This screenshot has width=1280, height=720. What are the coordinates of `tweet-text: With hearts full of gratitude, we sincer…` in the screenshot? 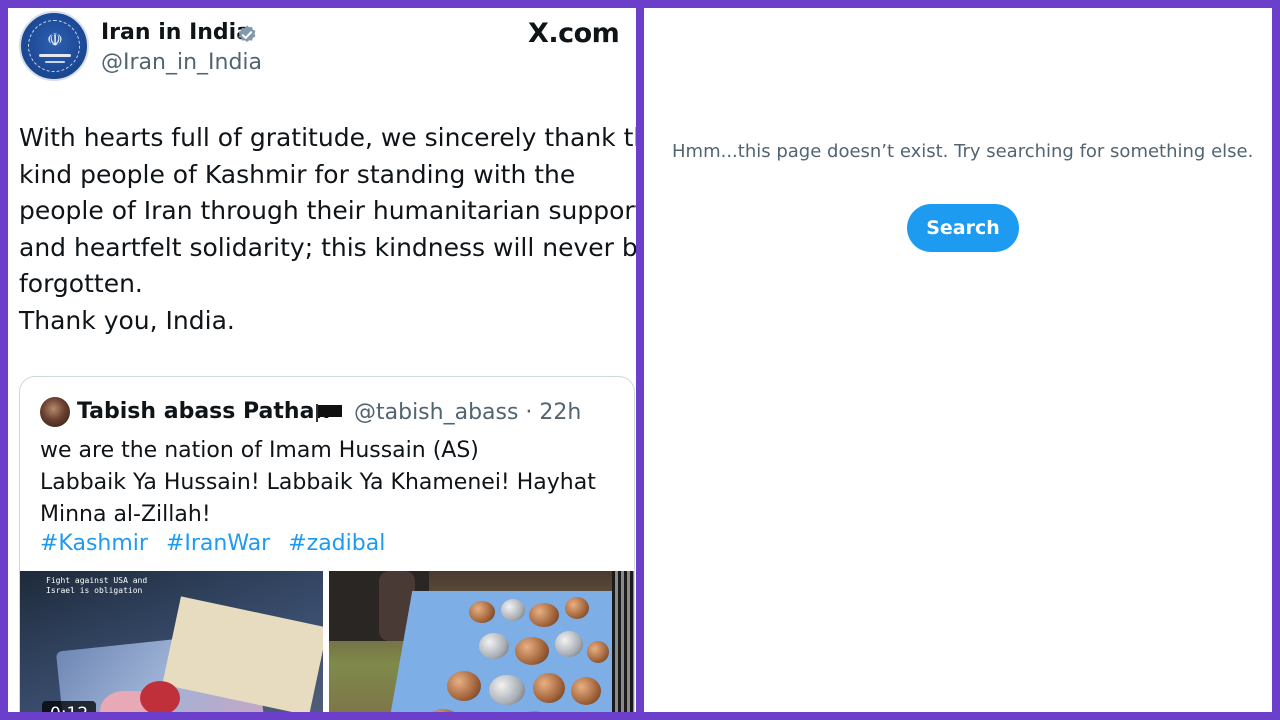 It's located at (327, 229).